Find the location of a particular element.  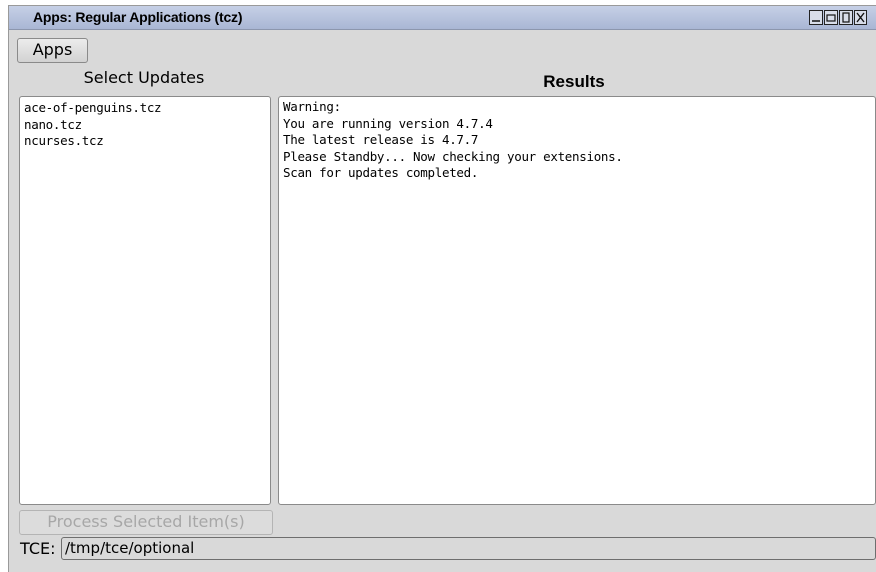

close-icon is located at coordinates (860, 17).